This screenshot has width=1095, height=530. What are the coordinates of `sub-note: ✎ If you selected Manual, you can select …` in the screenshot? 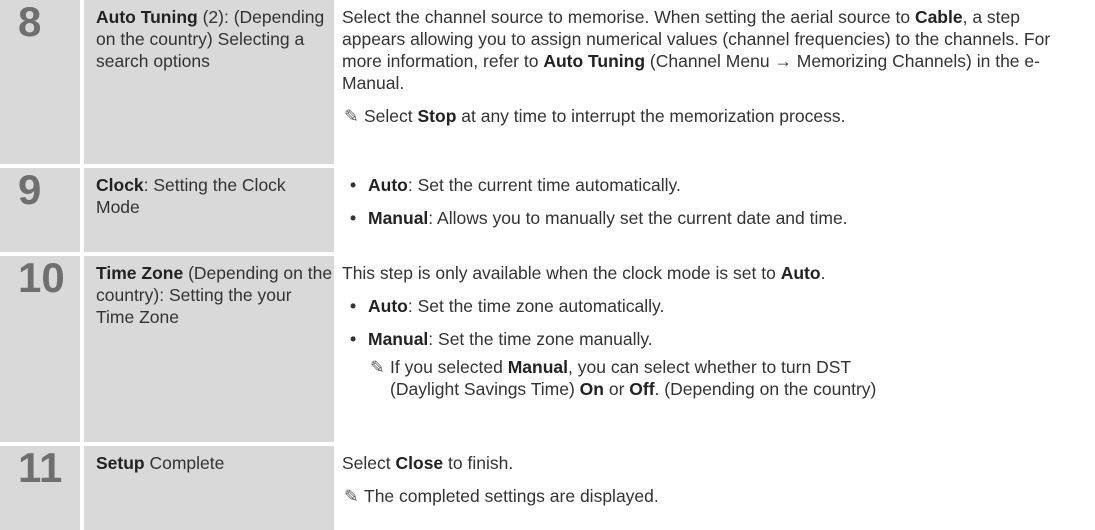 It's located at (718, 367).